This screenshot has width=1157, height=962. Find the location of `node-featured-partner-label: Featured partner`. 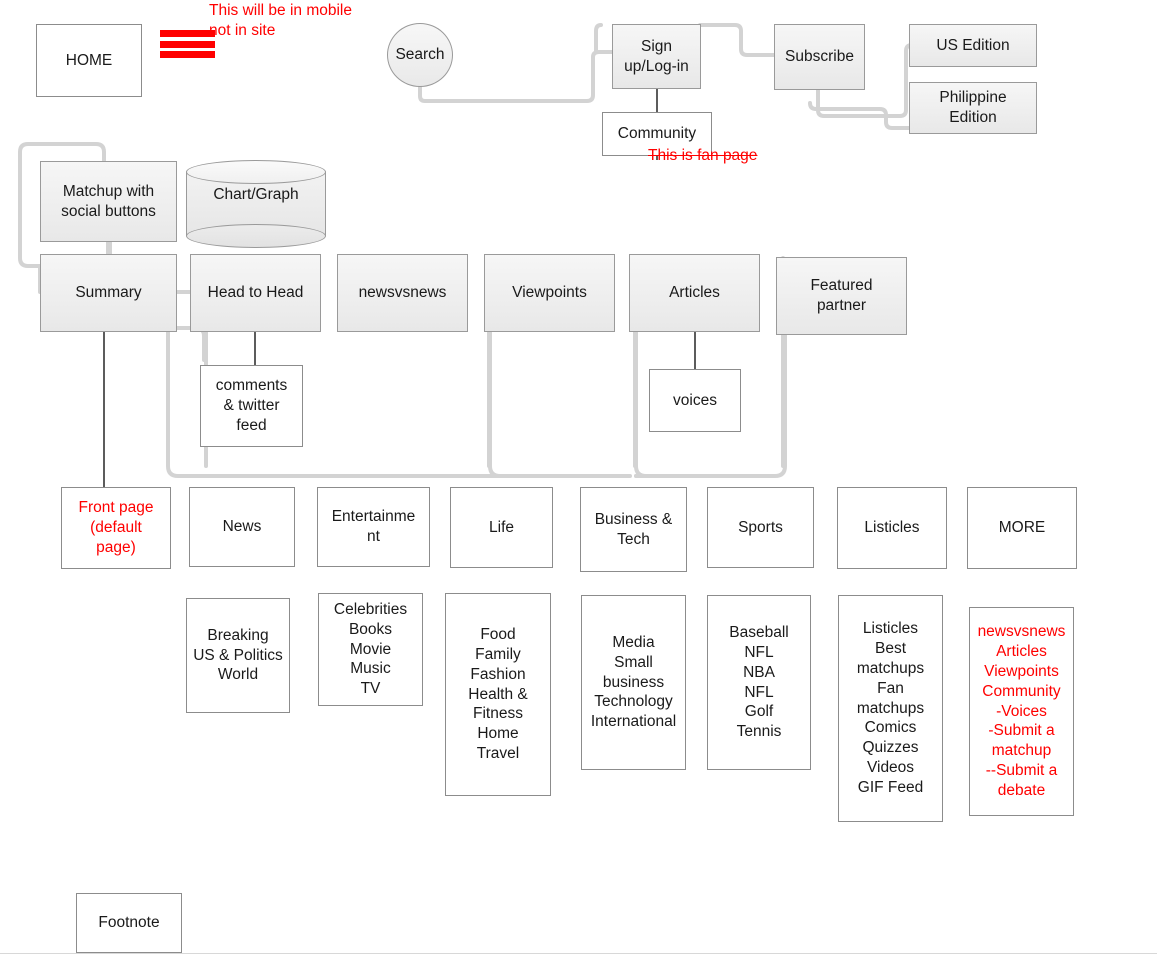

node-featured-partner-label: Featured partner is located at coordinates (841, 295).